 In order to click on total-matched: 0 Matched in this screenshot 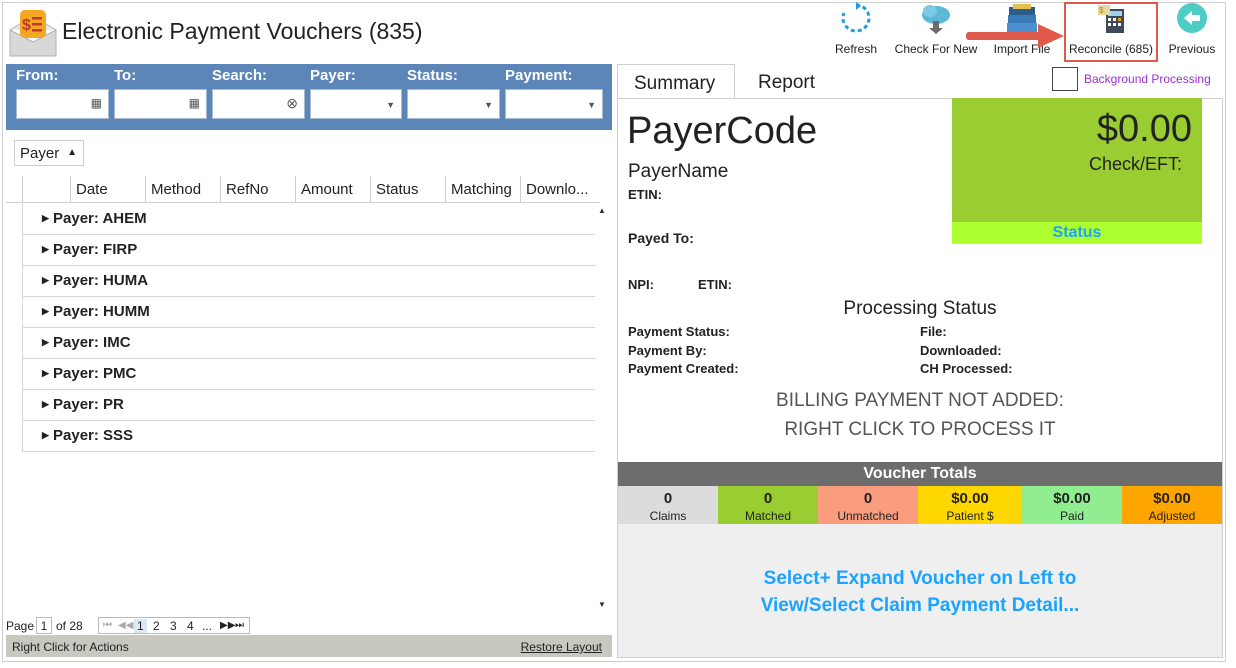, I will do `click(768, 505)`.